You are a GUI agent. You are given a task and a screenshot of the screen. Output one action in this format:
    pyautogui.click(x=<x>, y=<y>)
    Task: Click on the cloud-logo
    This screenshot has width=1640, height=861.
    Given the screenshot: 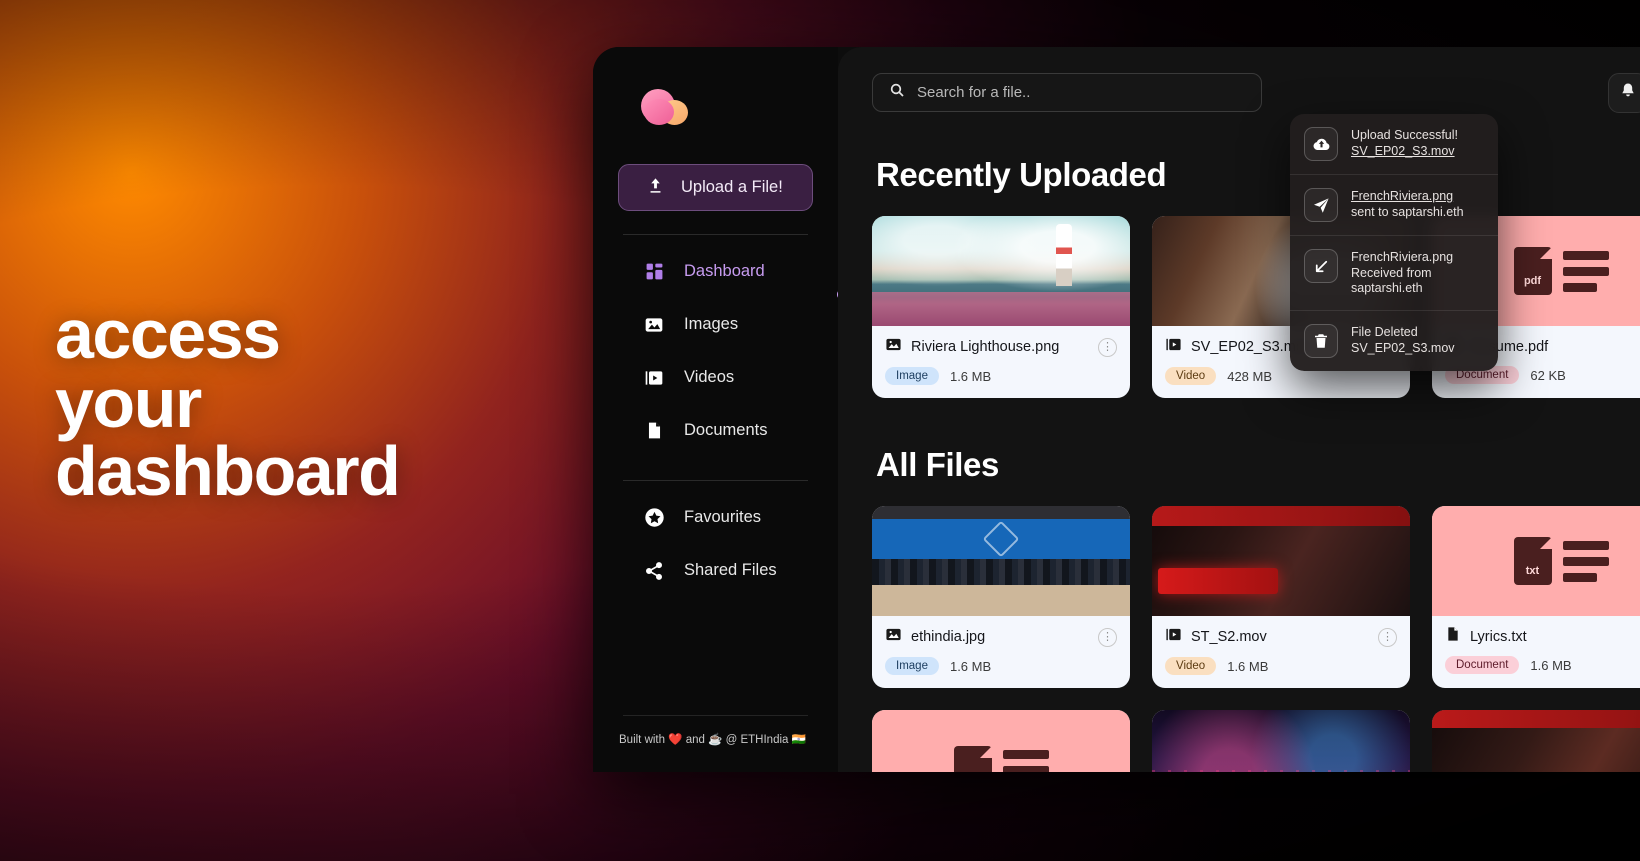 What is the action you would take?
    pyautogui.click(x=670, y=110)
    